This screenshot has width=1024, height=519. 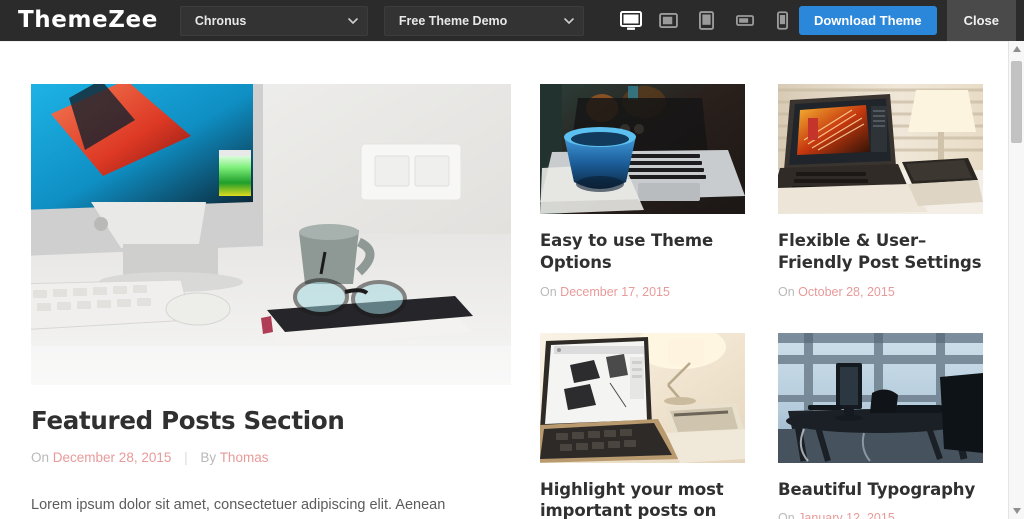 I want to click on post-card: Beautiful Typography On January 12, 2015, so click(x=880, y=425).